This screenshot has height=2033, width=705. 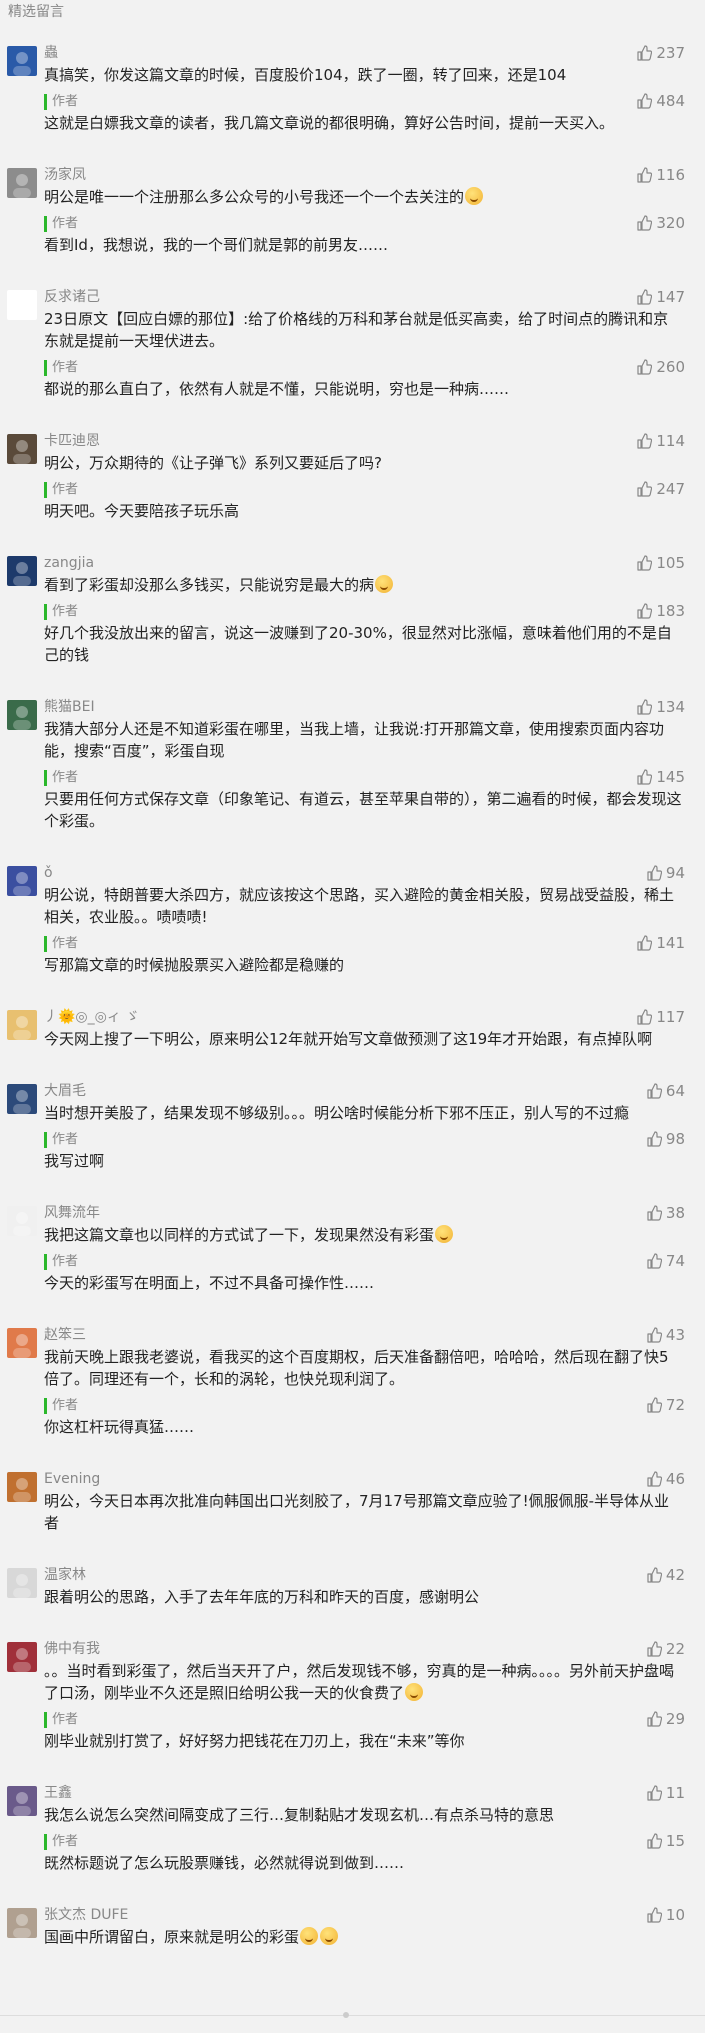 I want to click on reply-like-button: 484, so click(x=660, y=101).